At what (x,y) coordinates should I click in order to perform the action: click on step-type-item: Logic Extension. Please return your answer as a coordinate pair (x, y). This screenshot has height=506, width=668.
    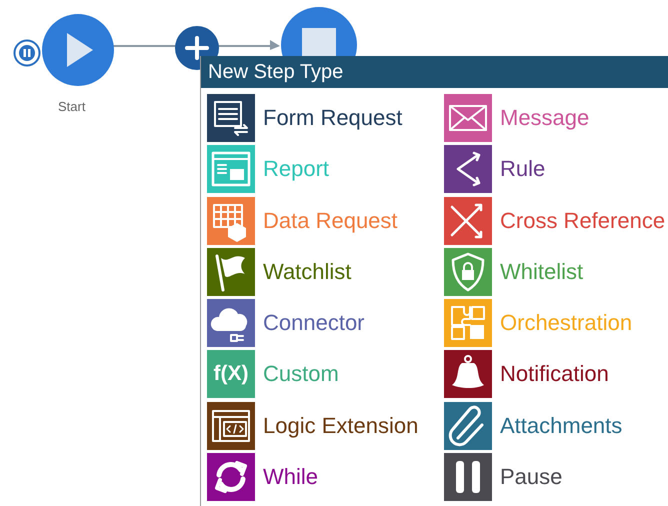
    Looking at the image, I should click on (325, 426).